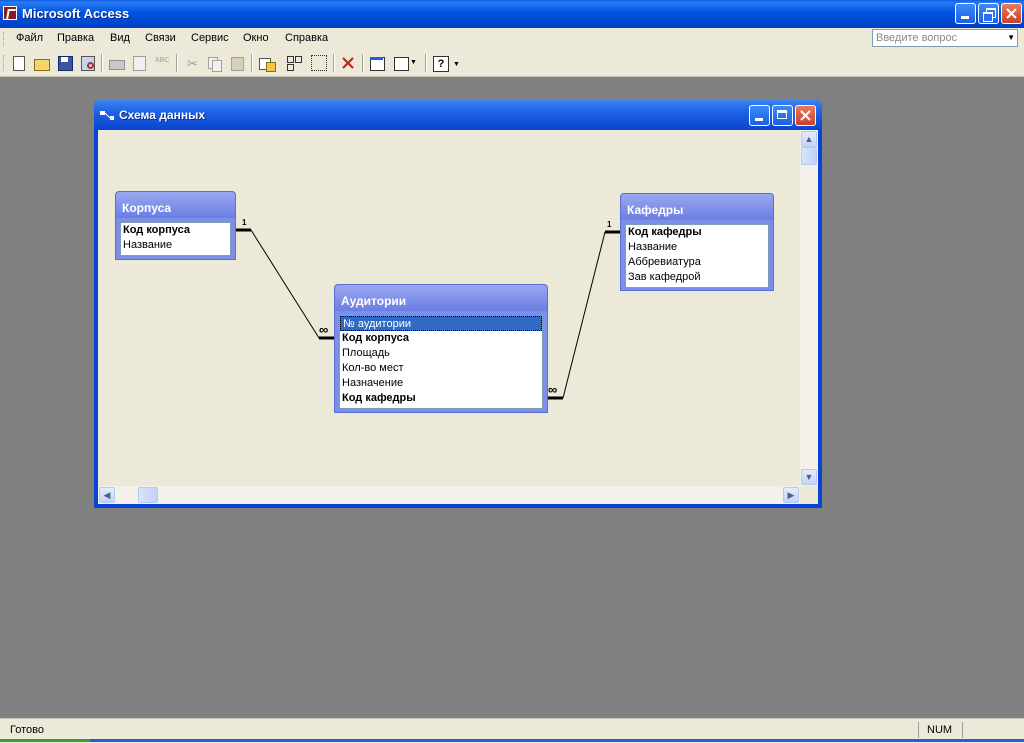 This screenshot has height=743, width=1024. I want to click on relation-2-from-label: 1, so click(609, 224).